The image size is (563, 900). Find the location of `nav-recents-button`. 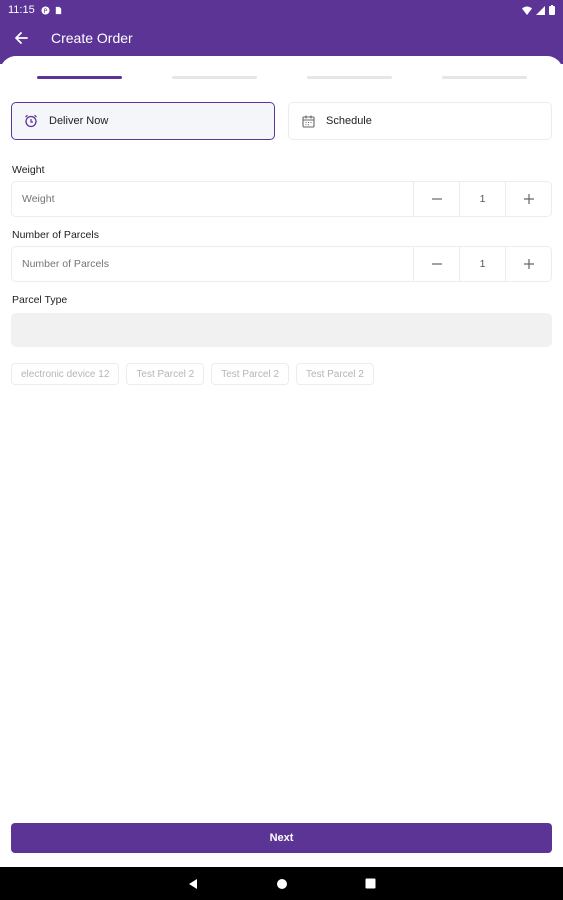

nav-recents-button is located at coordinates (371, 884).